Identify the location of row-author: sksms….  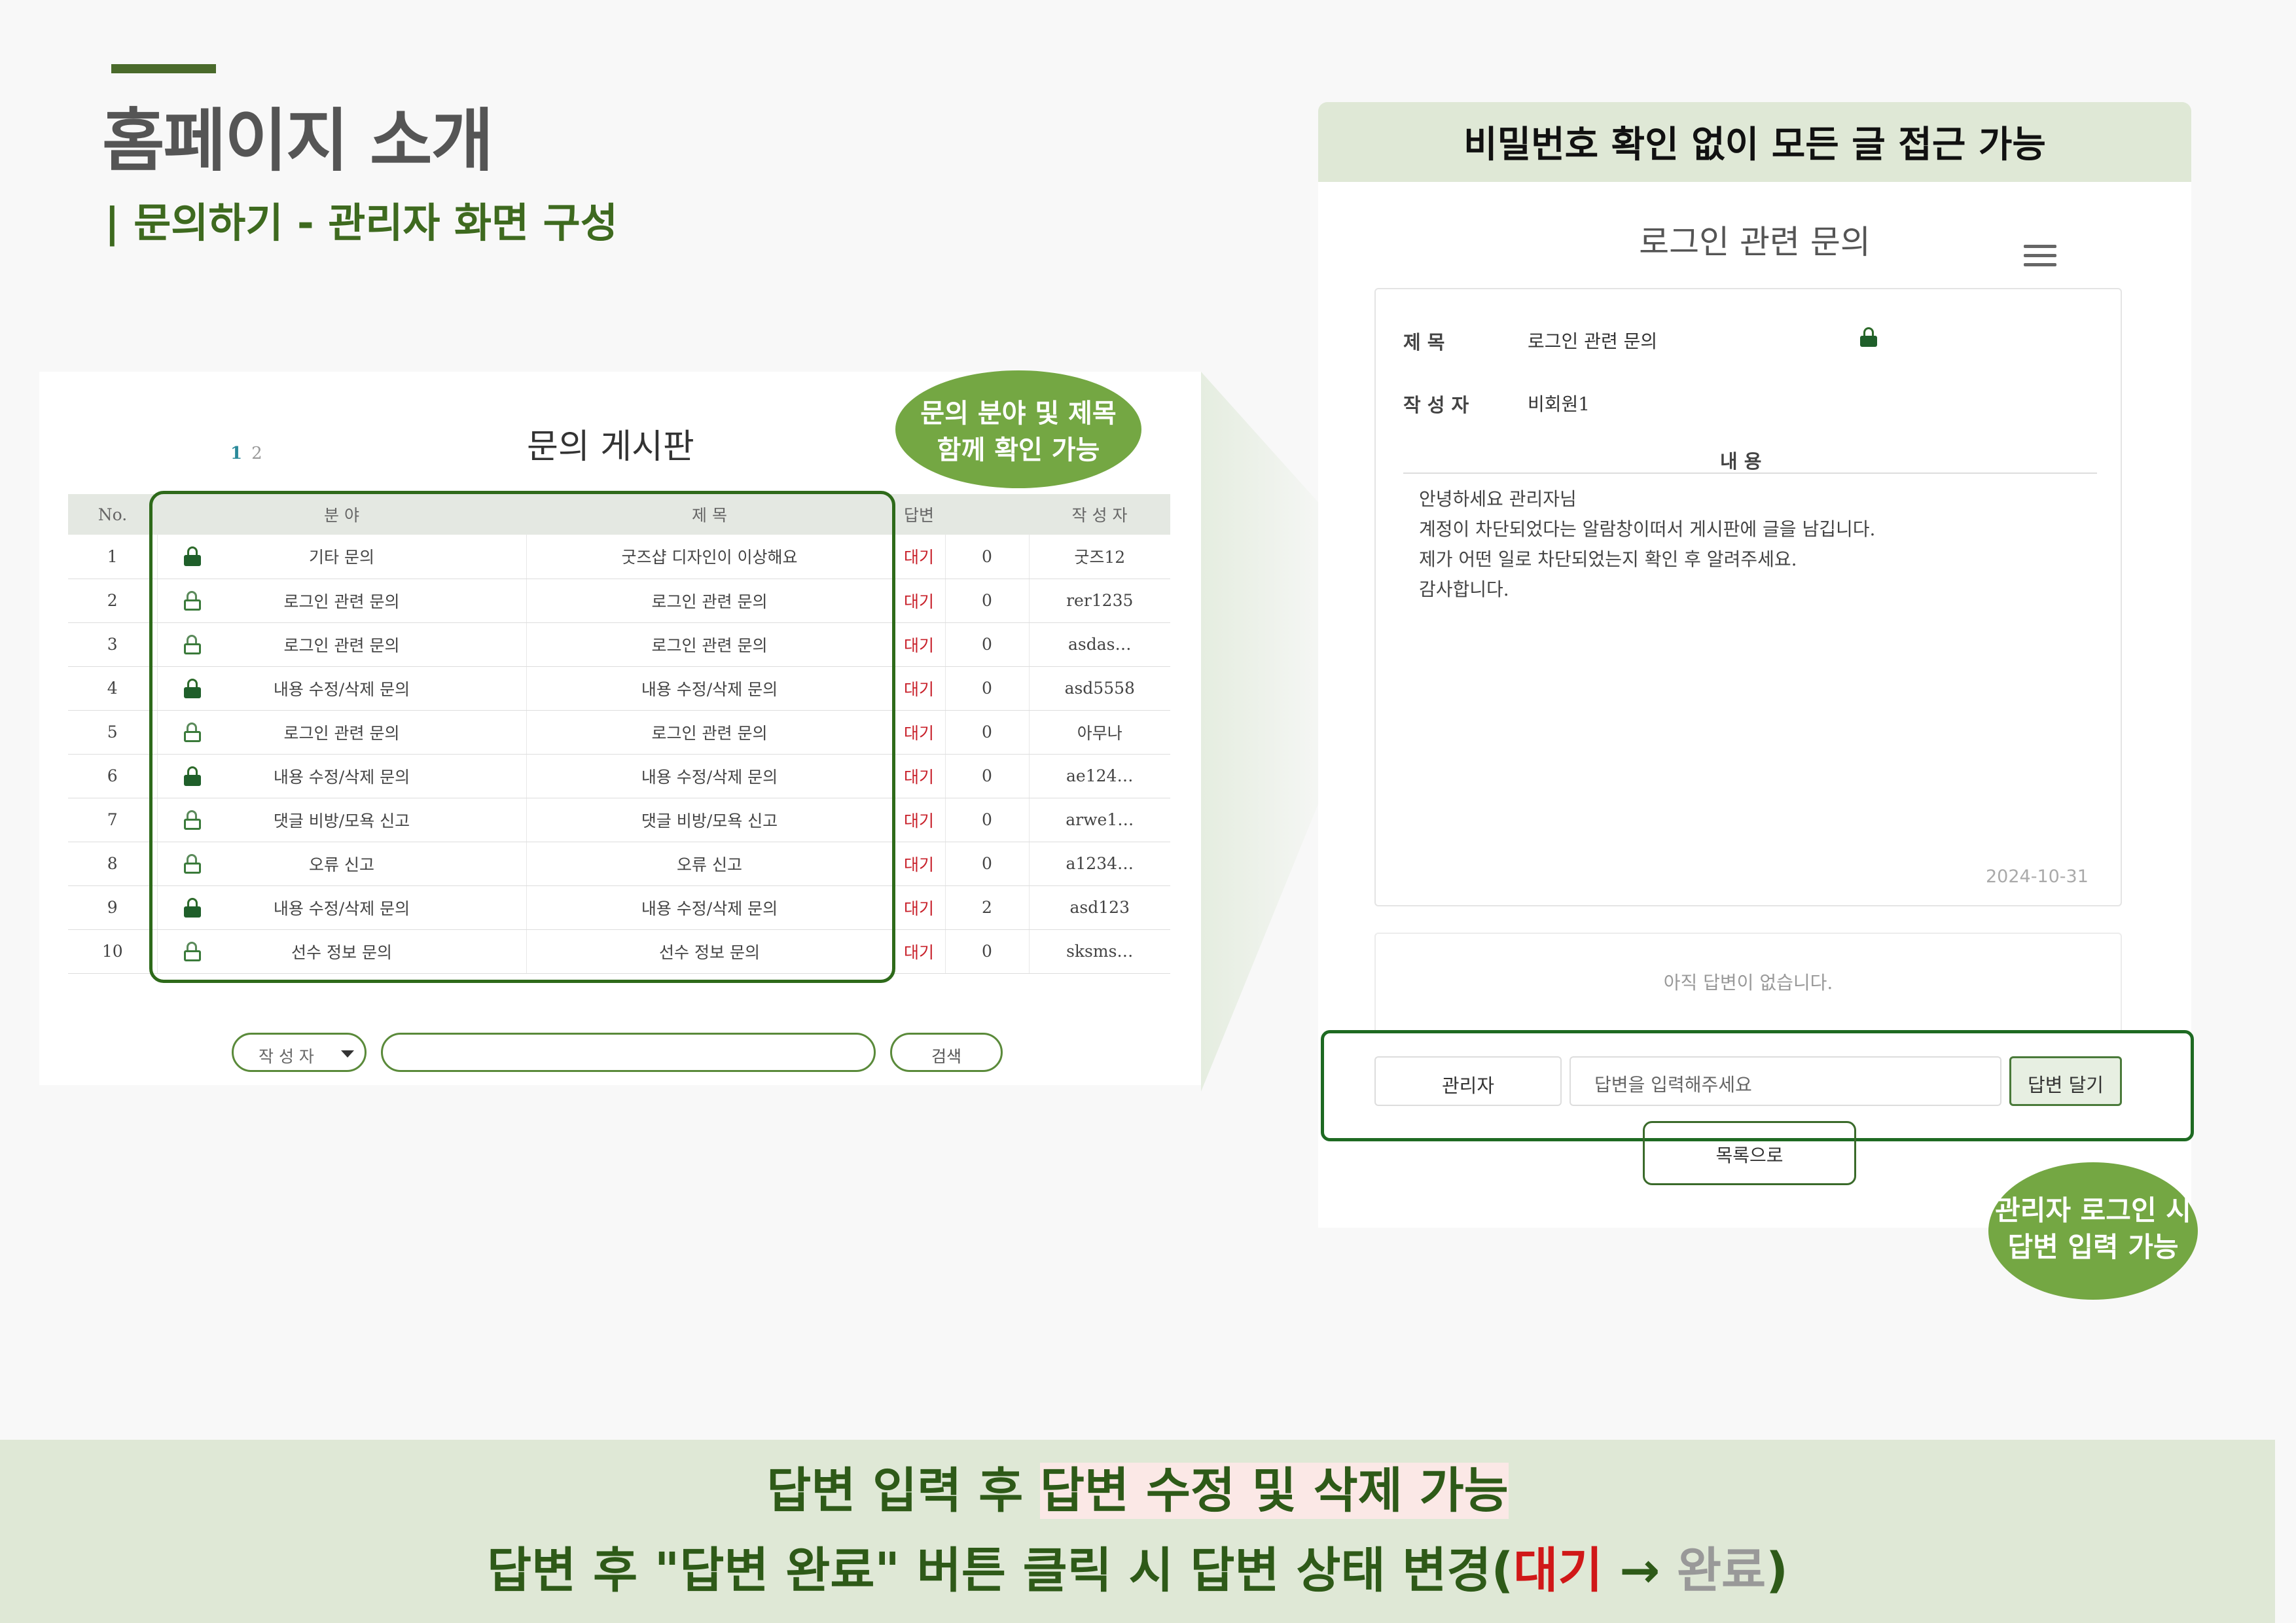
(1099, 952).